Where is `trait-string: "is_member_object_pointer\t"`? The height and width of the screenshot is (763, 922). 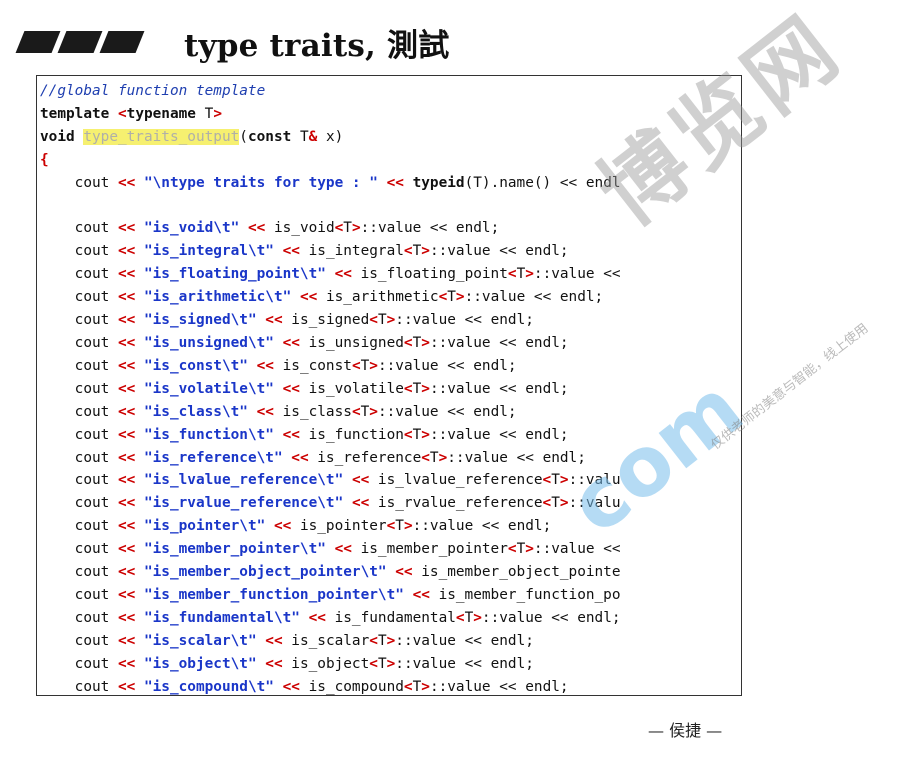 trait-string: "is_member_object_pointer\t" is located at coordinates (265, 572).